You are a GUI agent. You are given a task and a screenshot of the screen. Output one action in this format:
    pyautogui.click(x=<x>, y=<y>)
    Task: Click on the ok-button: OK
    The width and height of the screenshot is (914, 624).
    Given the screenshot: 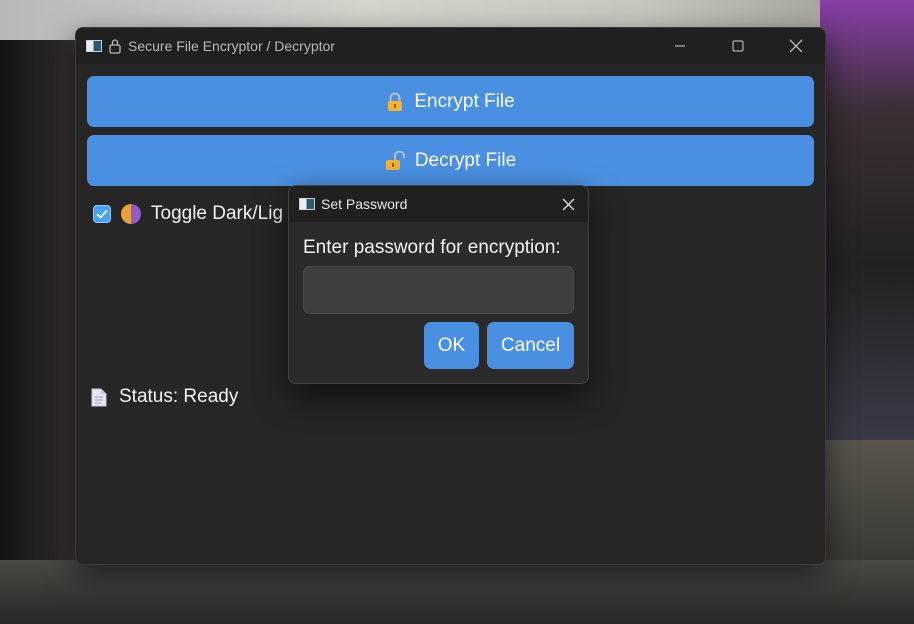 What is the action you would take?
    pyautogui.click(x=451, y=345)
    